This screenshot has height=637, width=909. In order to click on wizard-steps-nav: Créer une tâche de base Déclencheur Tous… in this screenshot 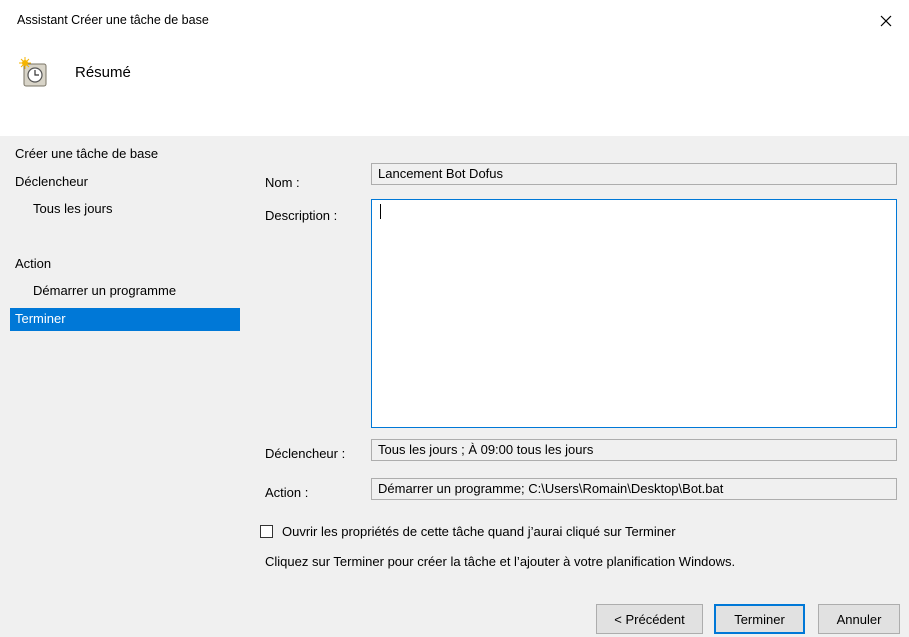, I will do `click(125, 237)`.